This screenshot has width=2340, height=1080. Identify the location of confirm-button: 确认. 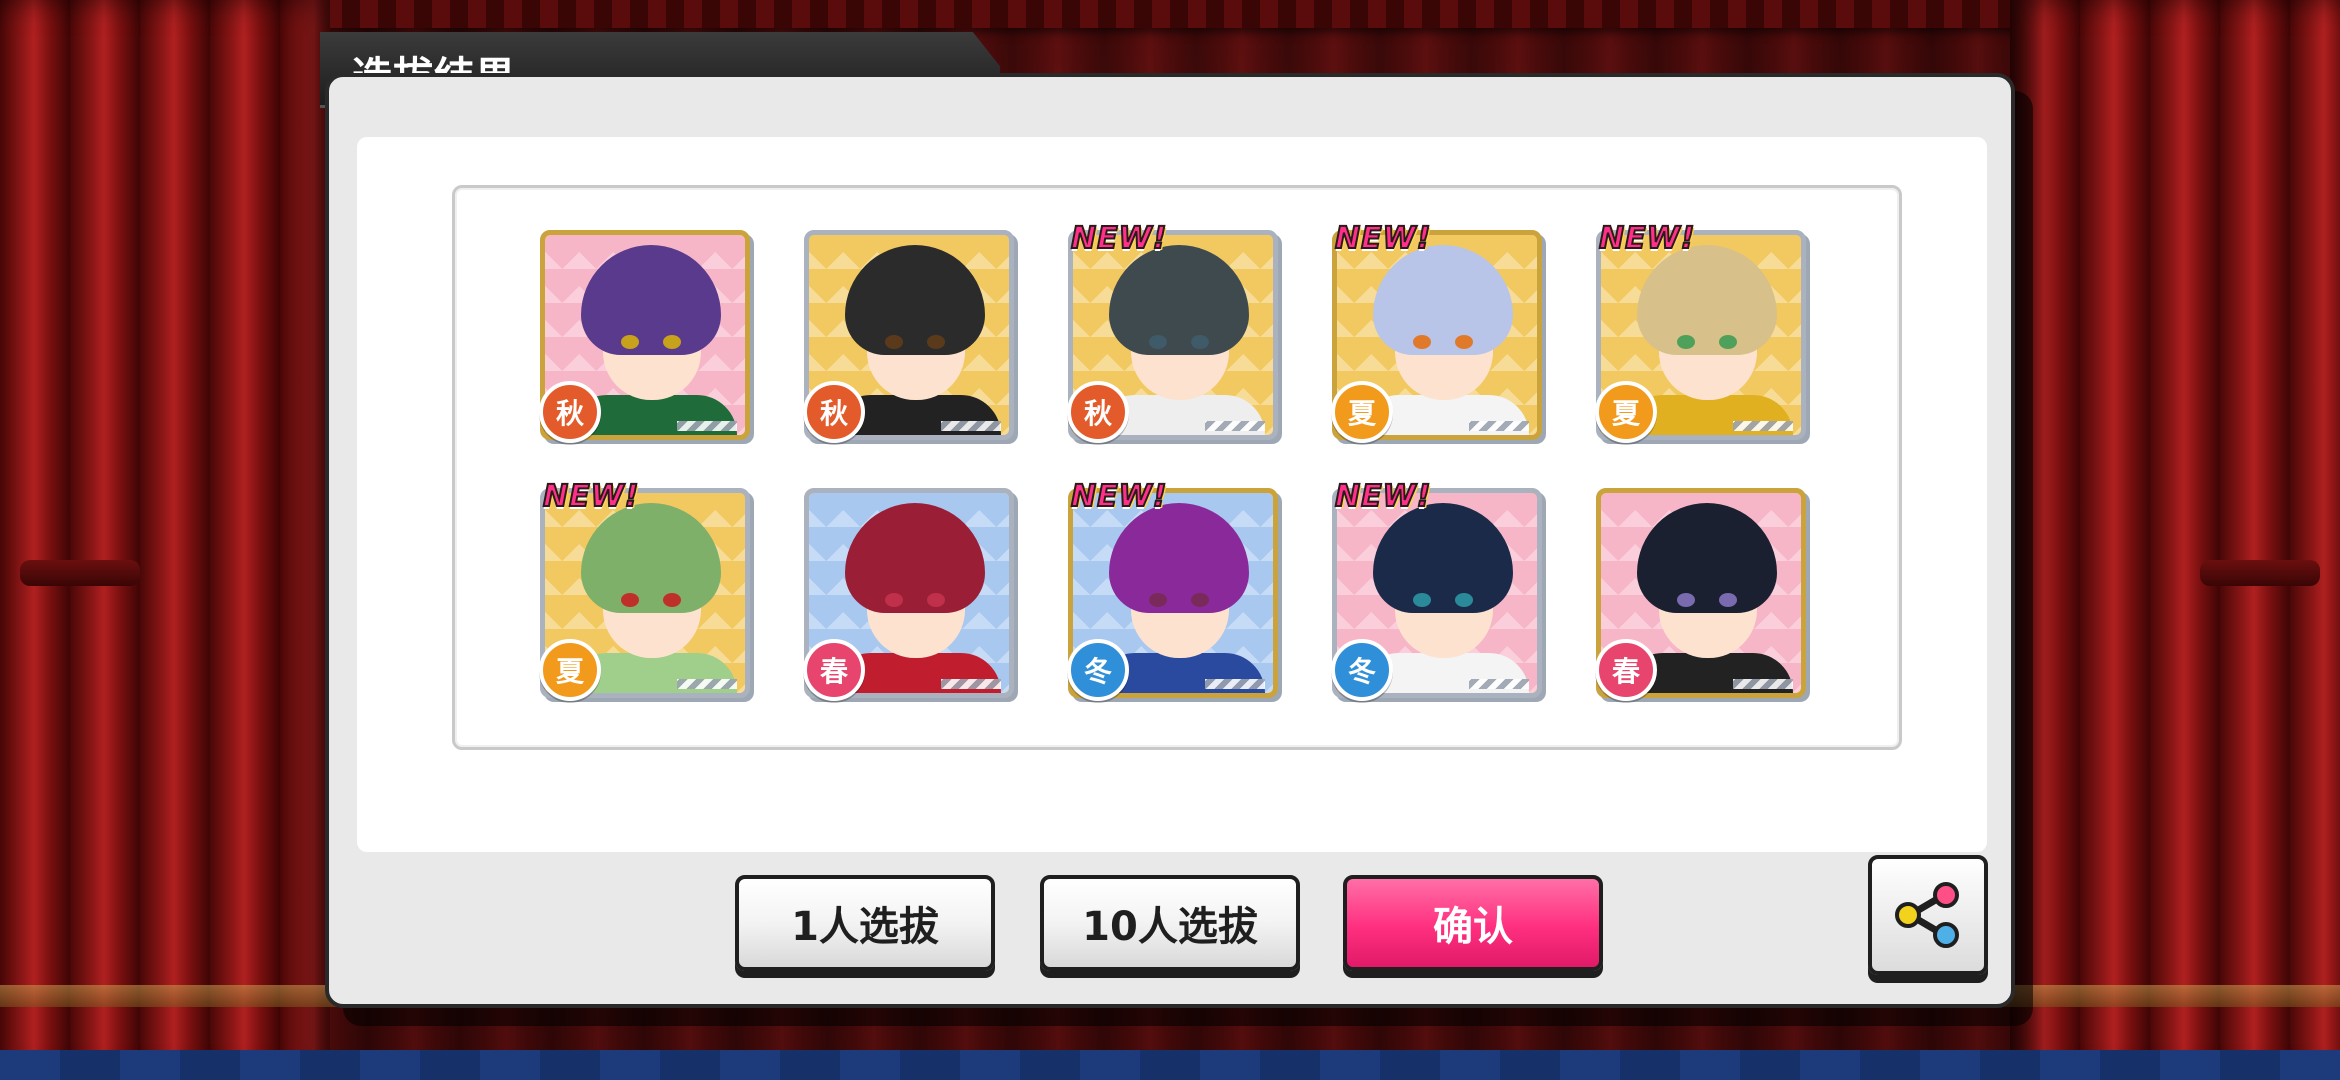
(1473, 923).